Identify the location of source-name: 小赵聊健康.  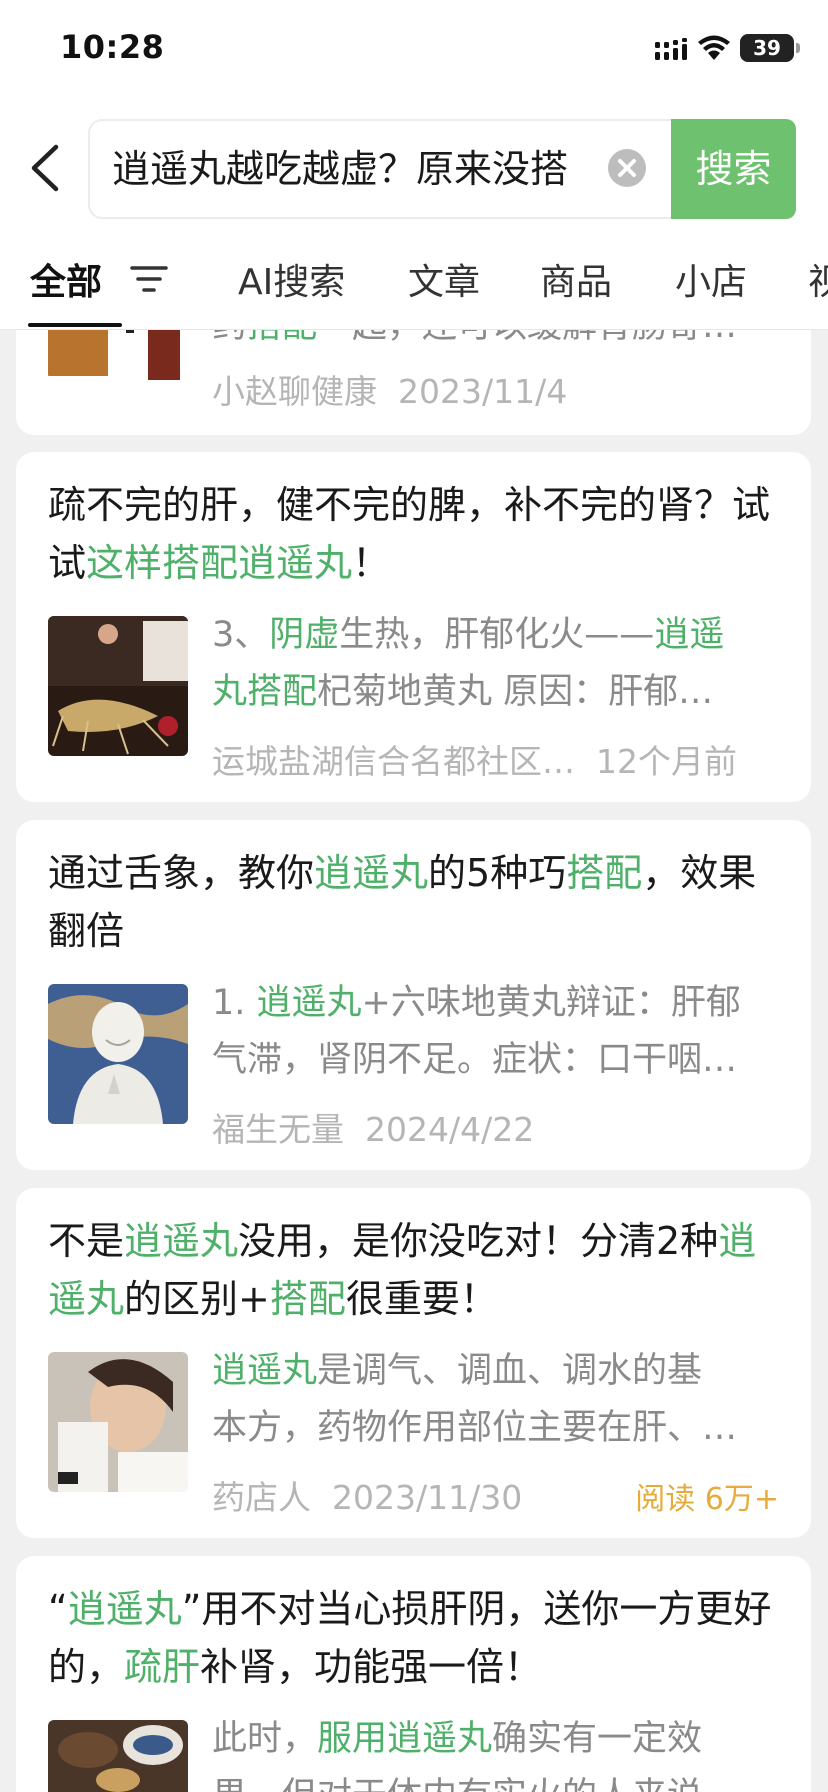
(294, 391).